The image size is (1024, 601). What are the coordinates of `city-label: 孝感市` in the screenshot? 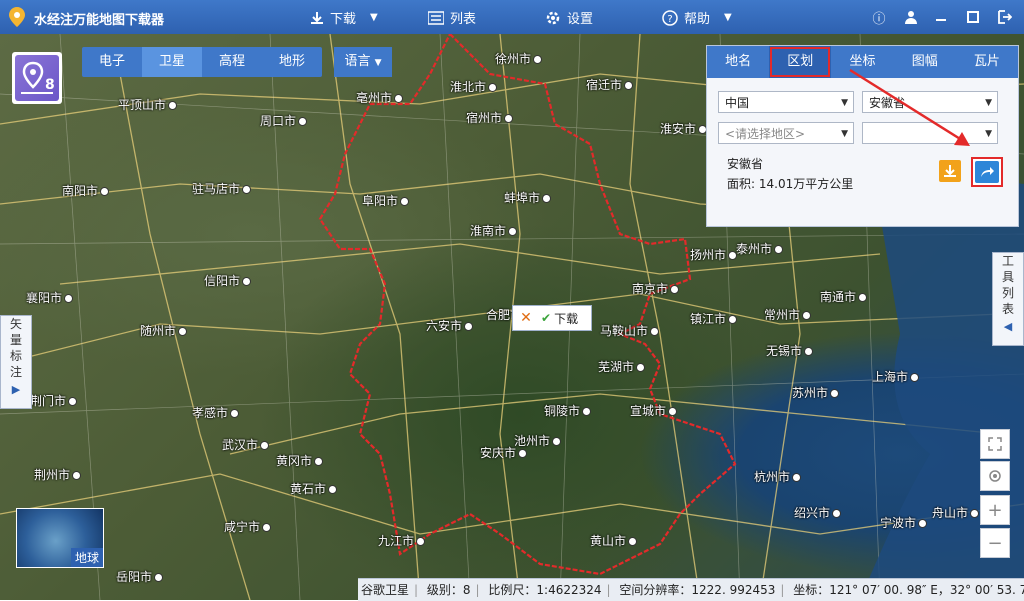 It's located at (215, 412).